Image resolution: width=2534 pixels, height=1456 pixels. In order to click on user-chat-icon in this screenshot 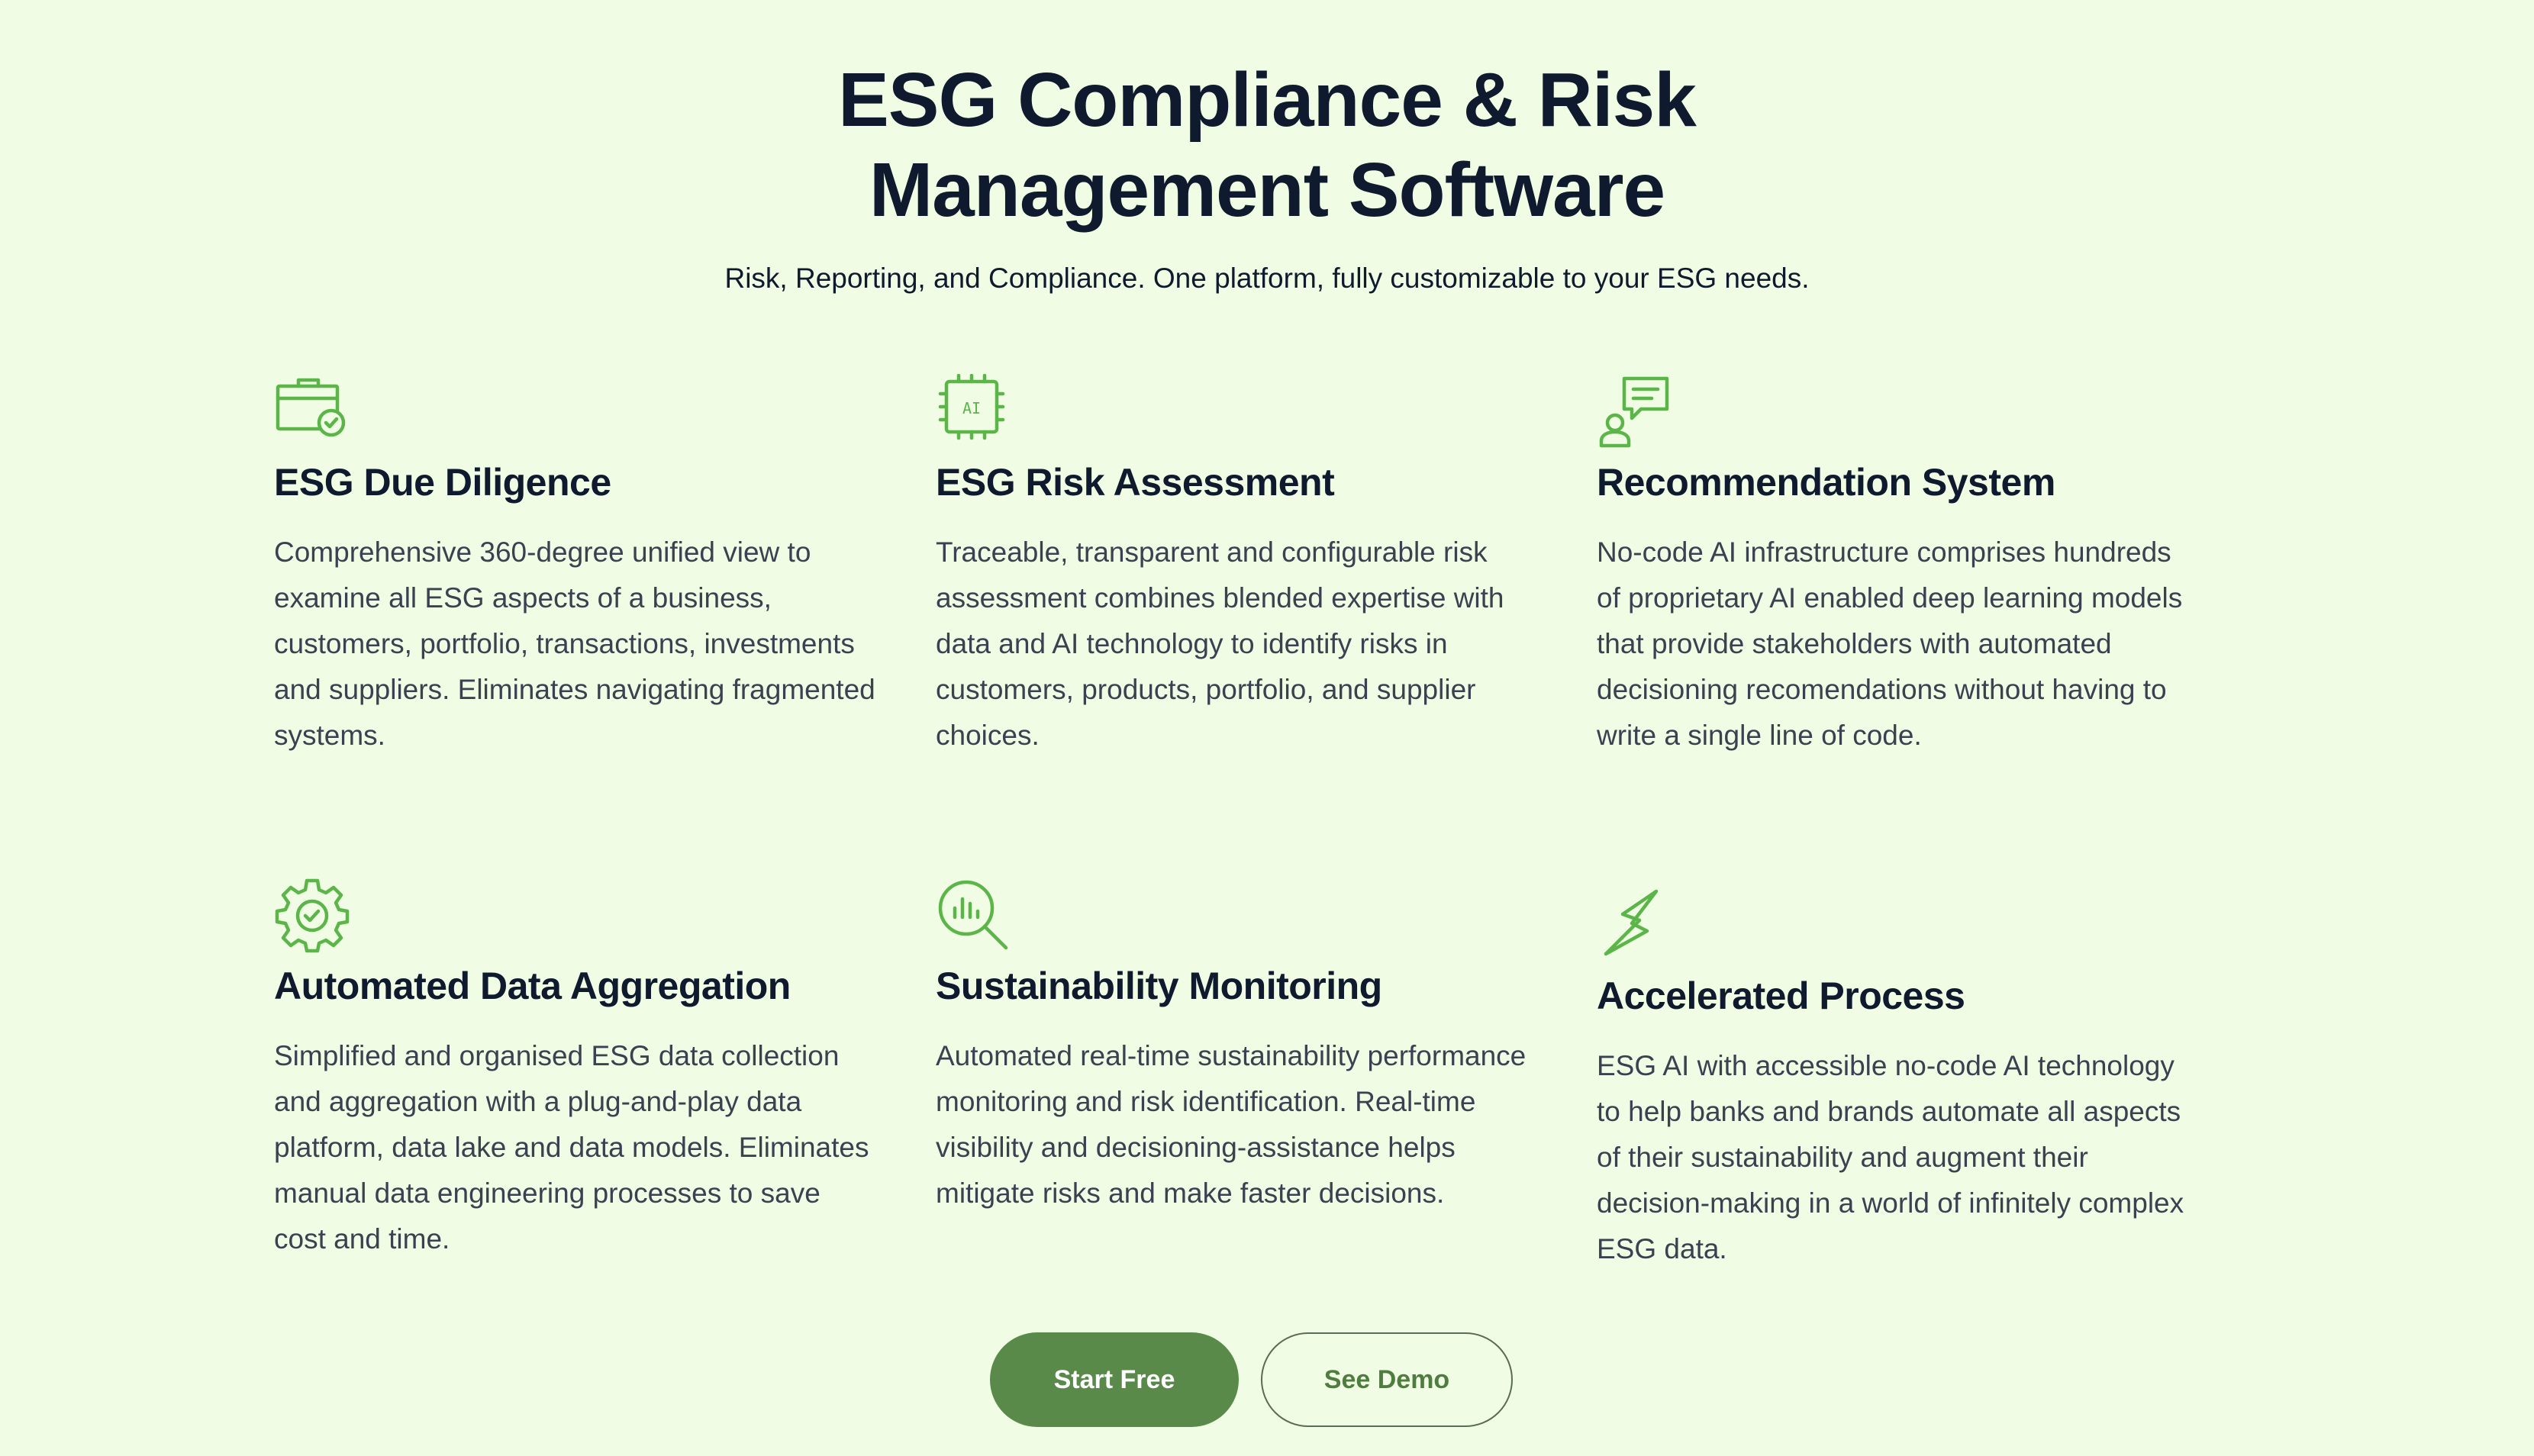, I will do `click(1635, 412)`.